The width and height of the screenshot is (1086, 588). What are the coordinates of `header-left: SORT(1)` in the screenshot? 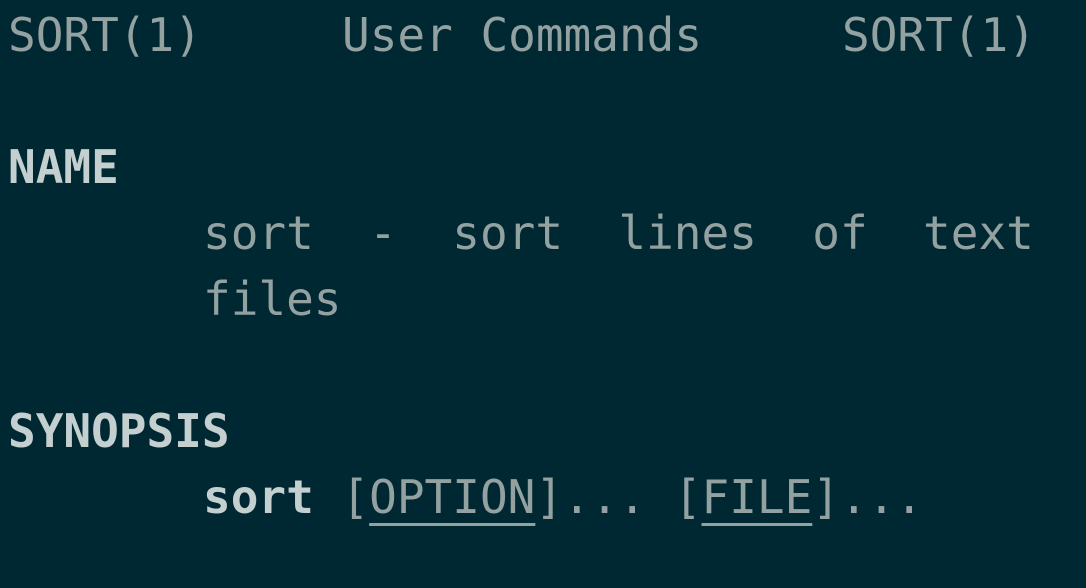 It's located at (105, 35).